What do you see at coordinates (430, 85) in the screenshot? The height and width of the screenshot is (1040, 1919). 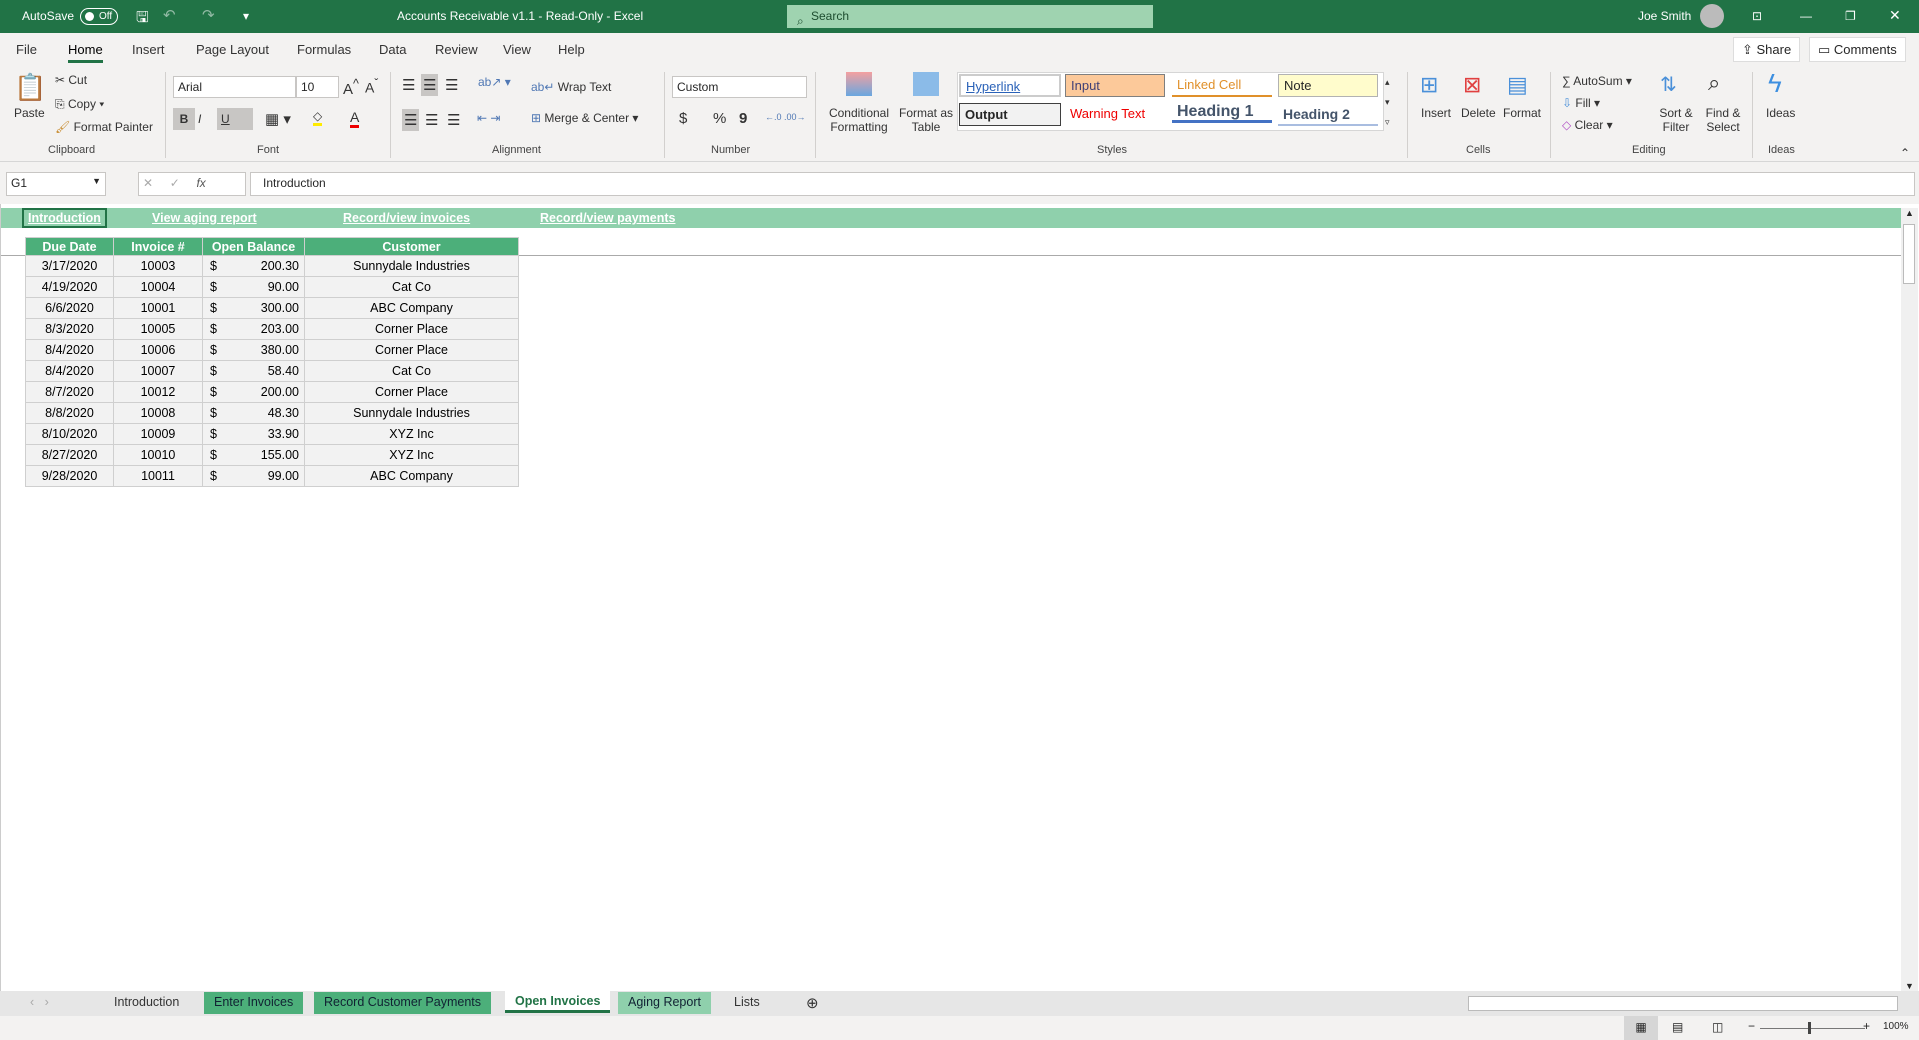 I see `align-middle-icon: ☰` at bounding box center [430, 85].